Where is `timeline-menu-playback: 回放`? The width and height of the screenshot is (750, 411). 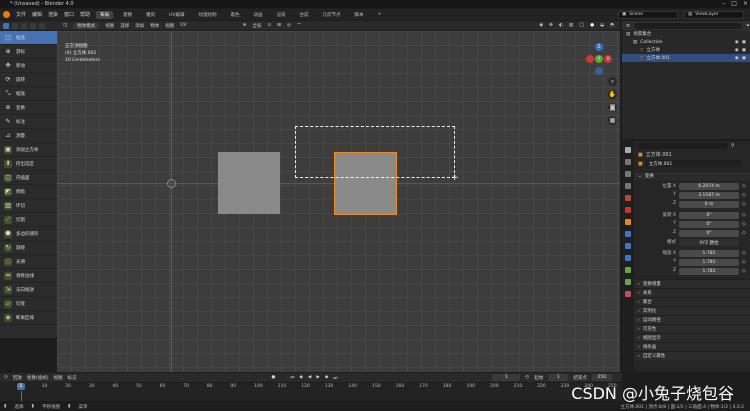
timeline-menu-playback: 回放 is located at coordinates (17, 378).